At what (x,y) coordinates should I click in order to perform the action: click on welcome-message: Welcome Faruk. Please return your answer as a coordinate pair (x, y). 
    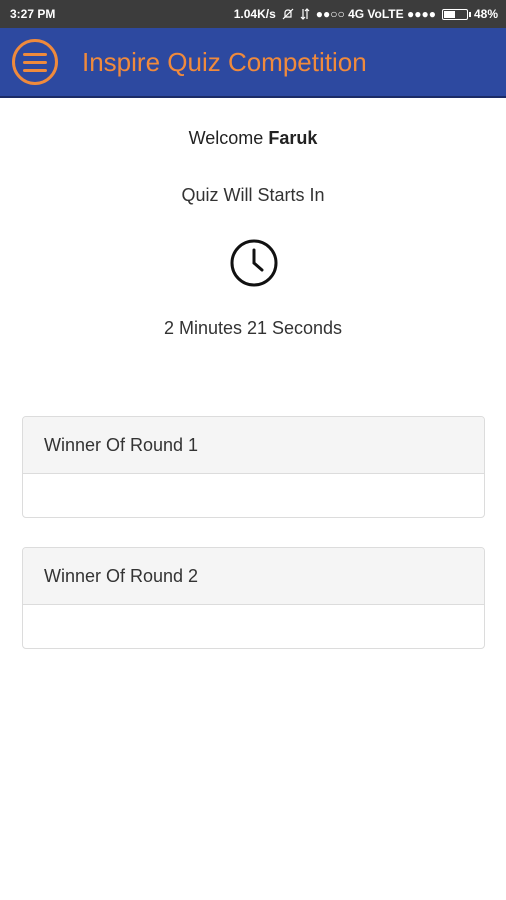
    Looking at the image, I should click on (253, 138).